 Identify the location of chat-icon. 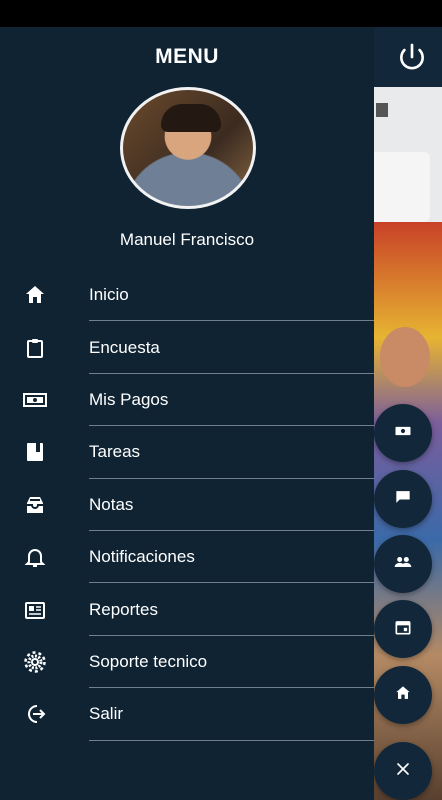
(403, 499).